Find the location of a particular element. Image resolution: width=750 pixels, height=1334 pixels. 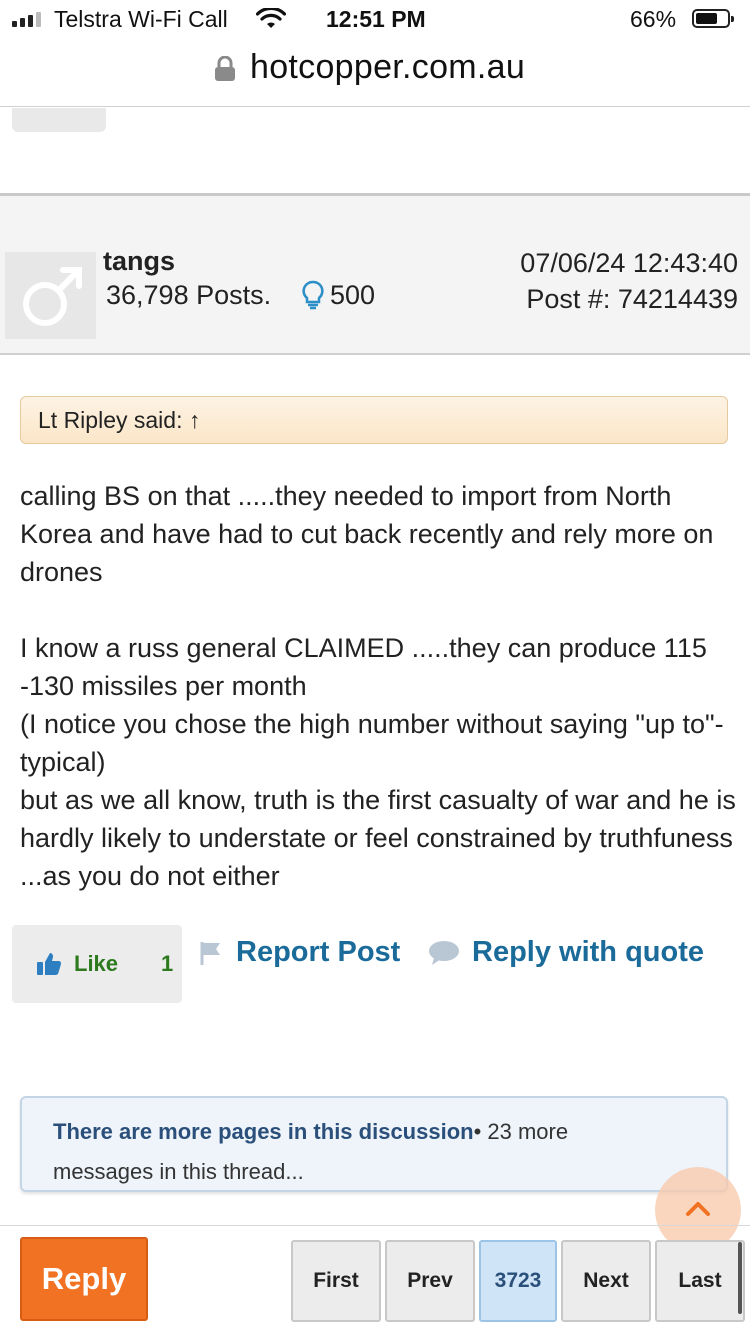

report-post-link: Report Post is located at coordinates (299, 952).